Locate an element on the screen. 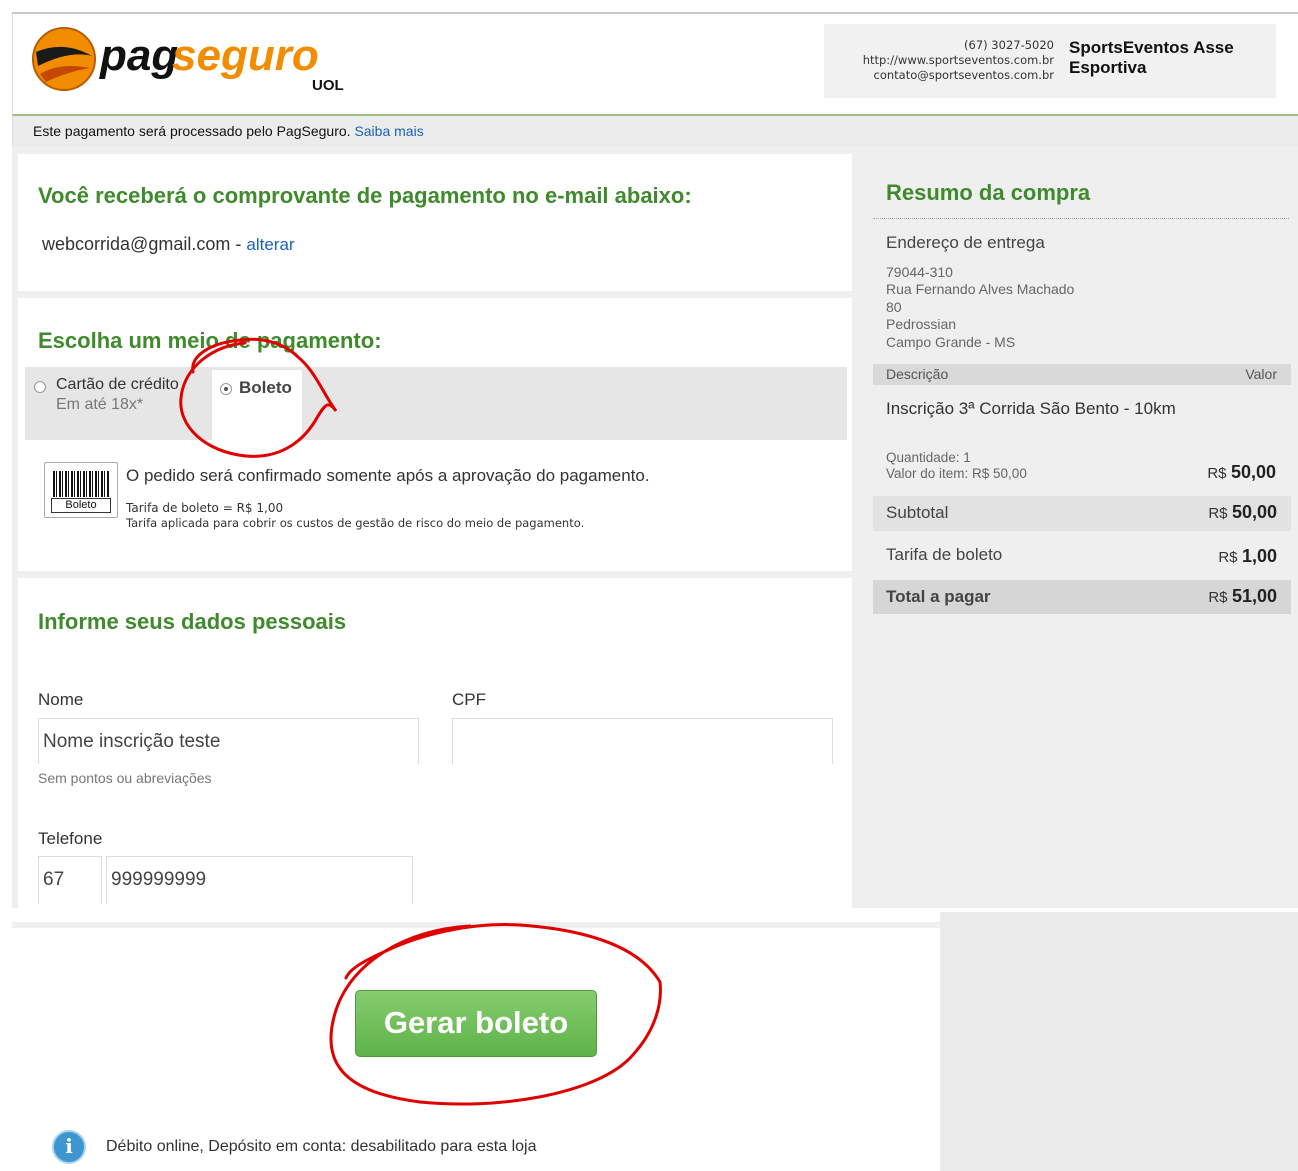 This screenshot has width=1298, height=1171. total-row: Total a pagar R$ 51,00 is located at coordinates (1082, 597).